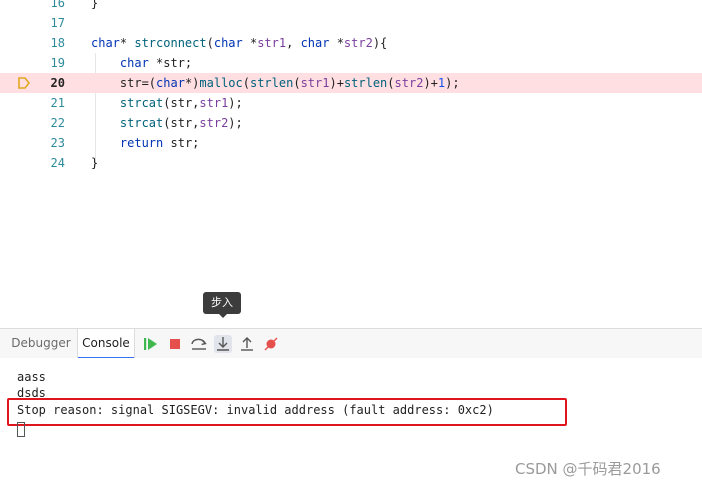 This screenshot has height=486, width=702. Describe the element at coordinates (57, 43) in the screenshot. I see `line-number: 18` at that location.